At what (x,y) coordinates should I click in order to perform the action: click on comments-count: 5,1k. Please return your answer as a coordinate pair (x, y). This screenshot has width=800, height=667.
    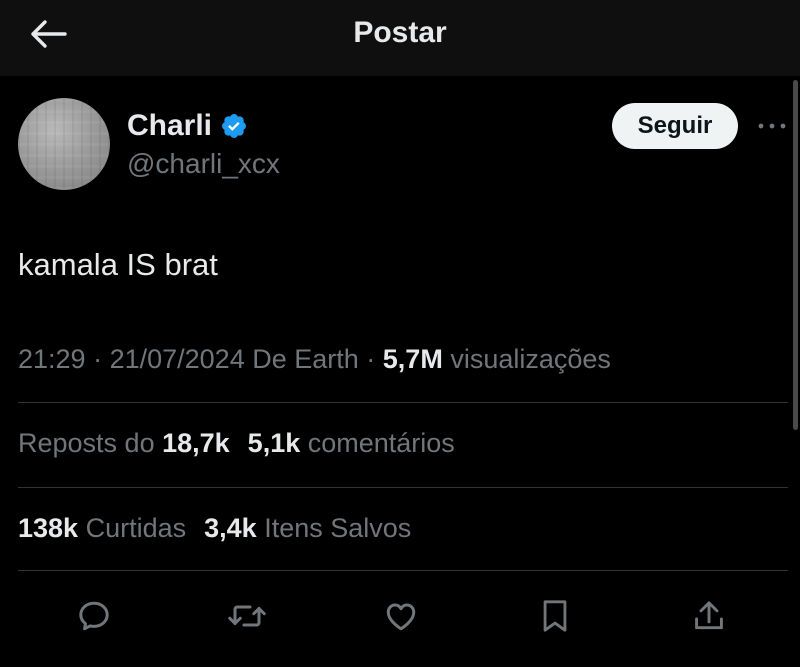
    Looking at the image, I should click on (274, 442).